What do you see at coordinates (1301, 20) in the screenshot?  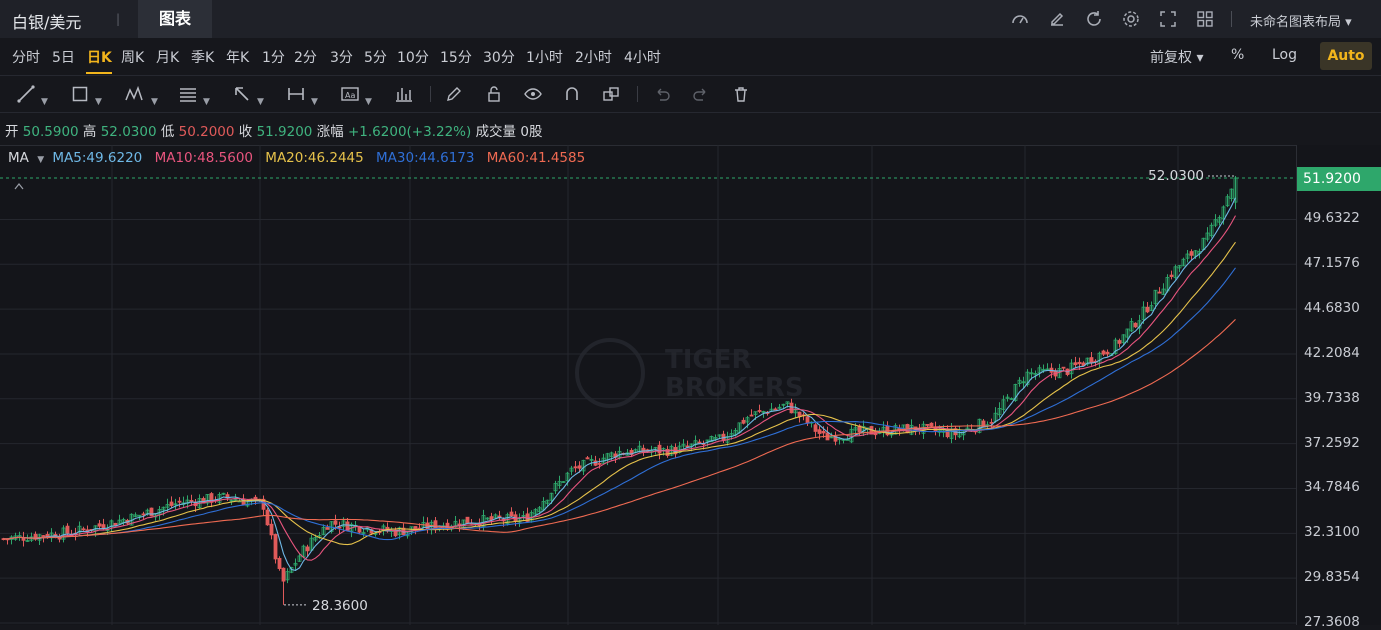 I see `layout-name-dropdown: 未命名图表布局 ▾` at bounding box center [1301, 20].